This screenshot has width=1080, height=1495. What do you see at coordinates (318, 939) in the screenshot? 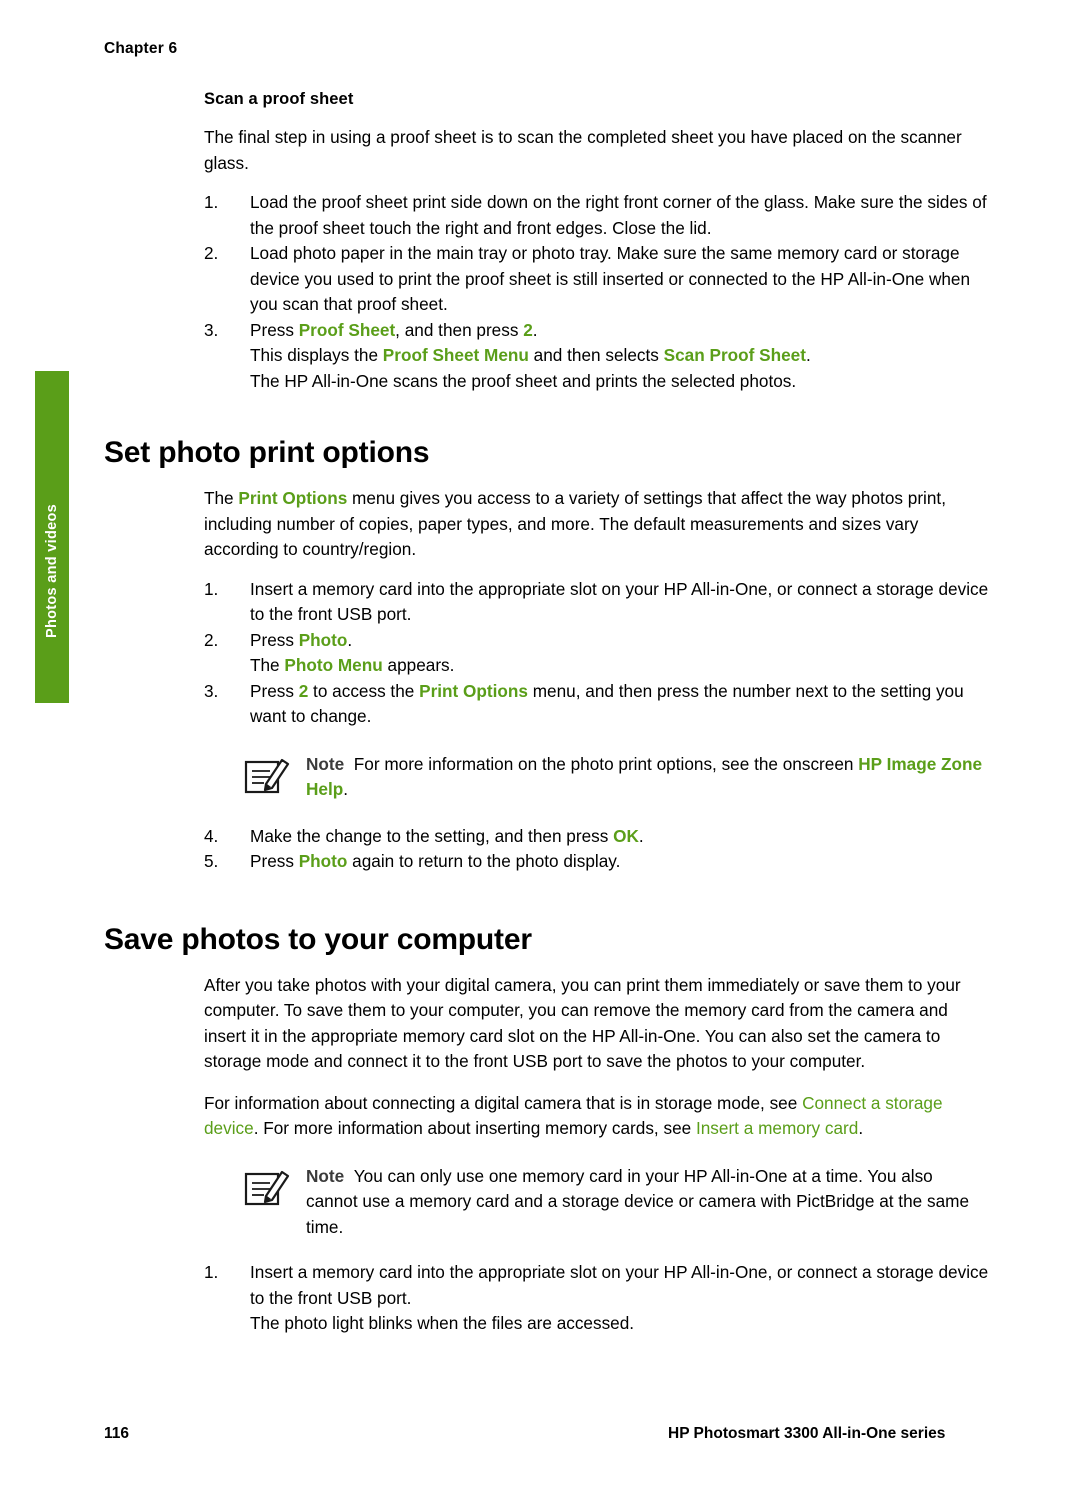
I see `page-title-save-photos: Save photos to your computer` at bounding box center [318, 939].